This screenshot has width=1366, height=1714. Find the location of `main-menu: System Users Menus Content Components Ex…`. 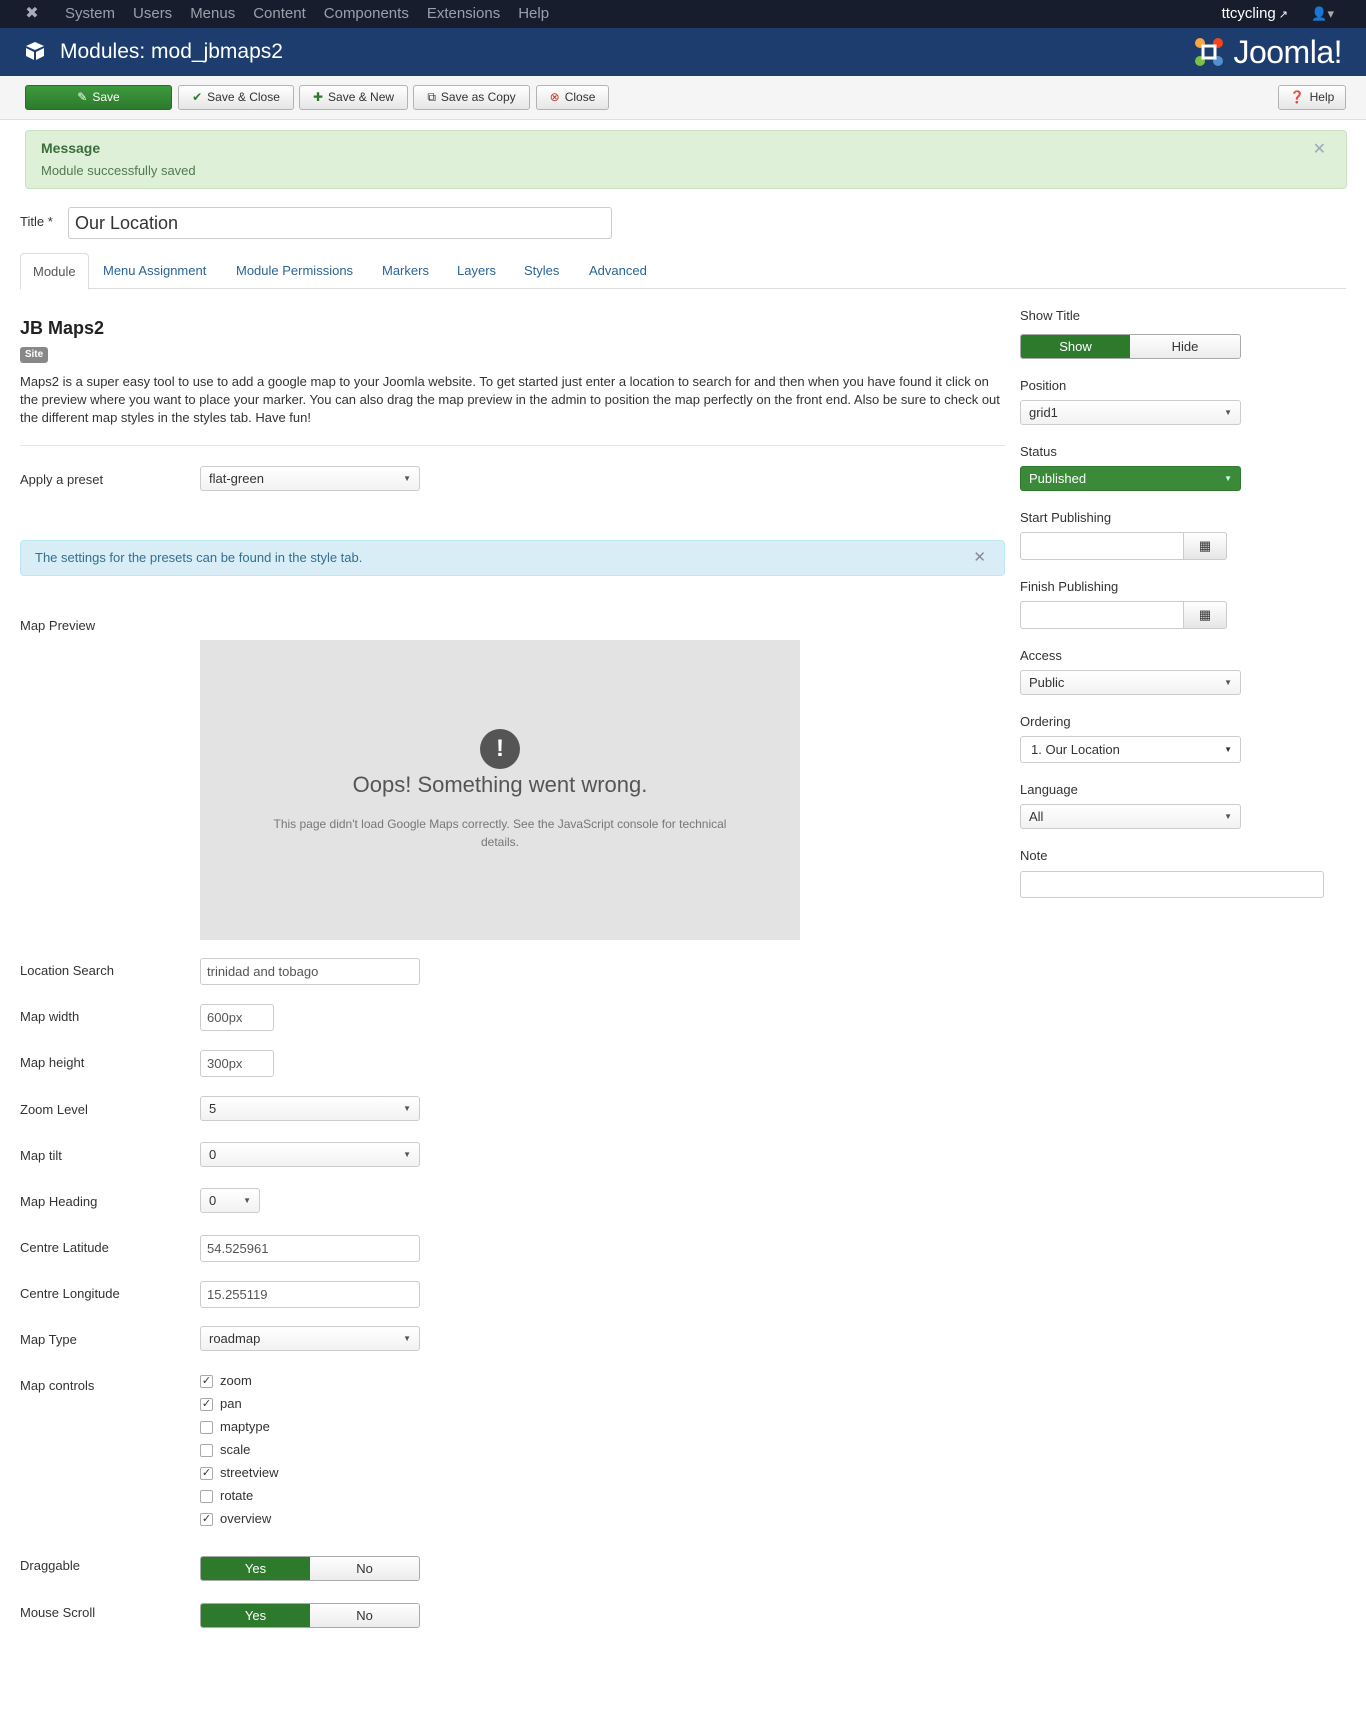

main-menu: System Users Menus Content Components Ex… is located at coordinates (307, 14).